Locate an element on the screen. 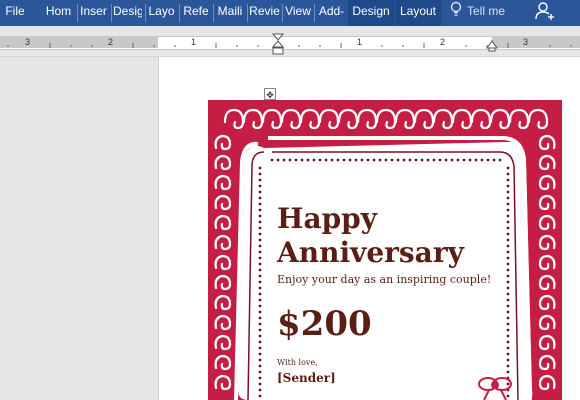 Image resolution: width=580 pixels, height=400 pixels. tab-file: File is located at coordinates (15, 13).